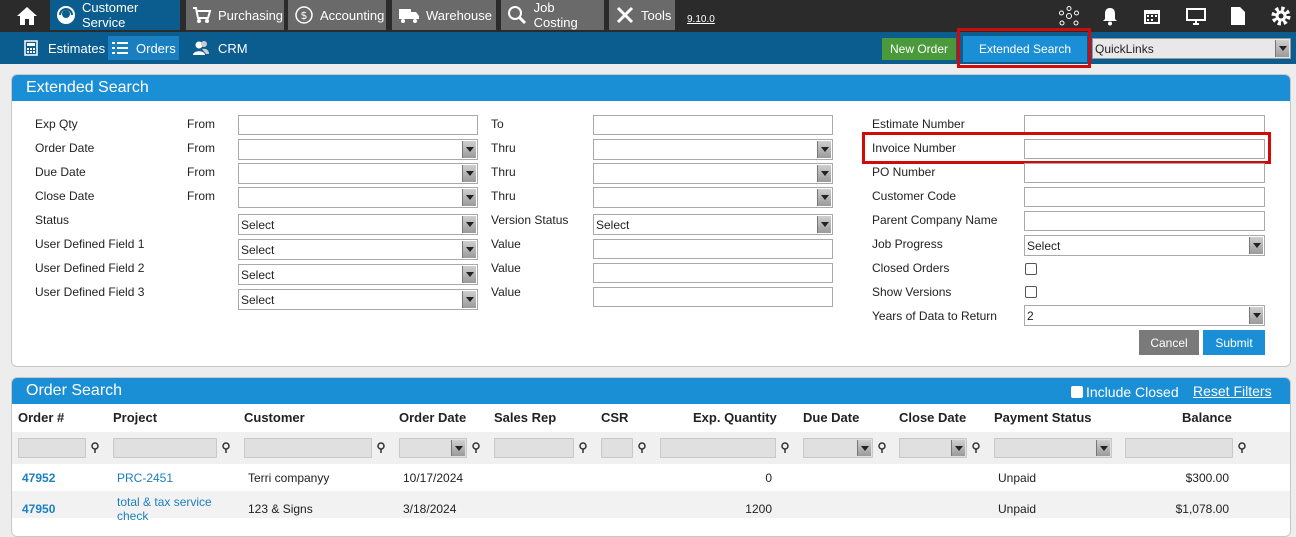  I want to click on column-header: Project, so click(135, 417).